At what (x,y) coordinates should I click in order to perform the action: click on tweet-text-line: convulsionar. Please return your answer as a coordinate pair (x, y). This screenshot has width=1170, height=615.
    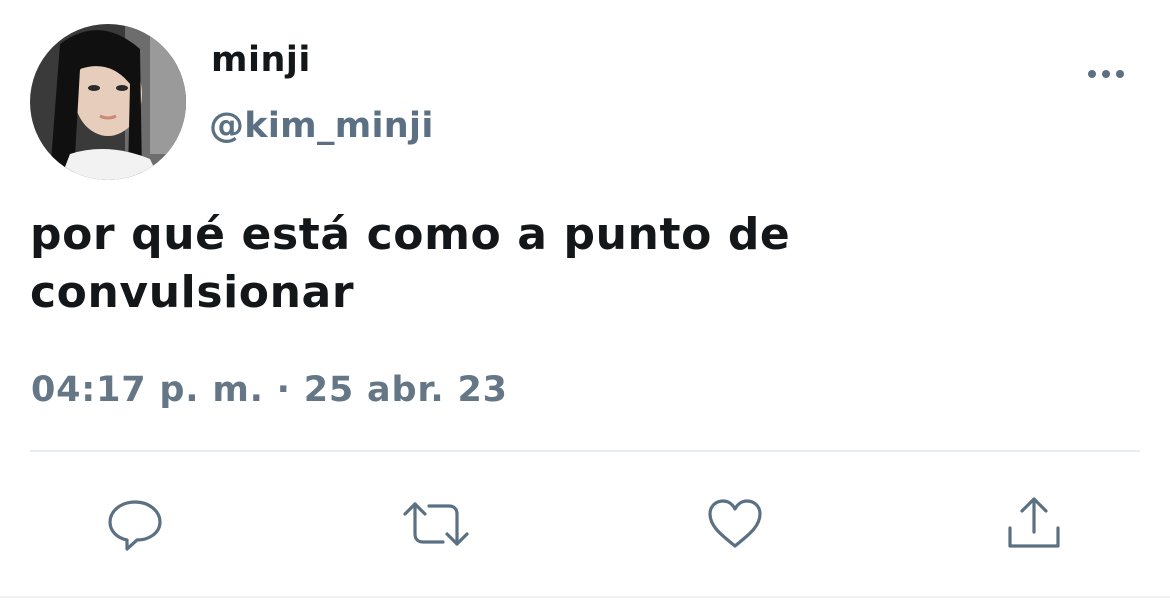
    Looking at the image, I should click on (192, 292).